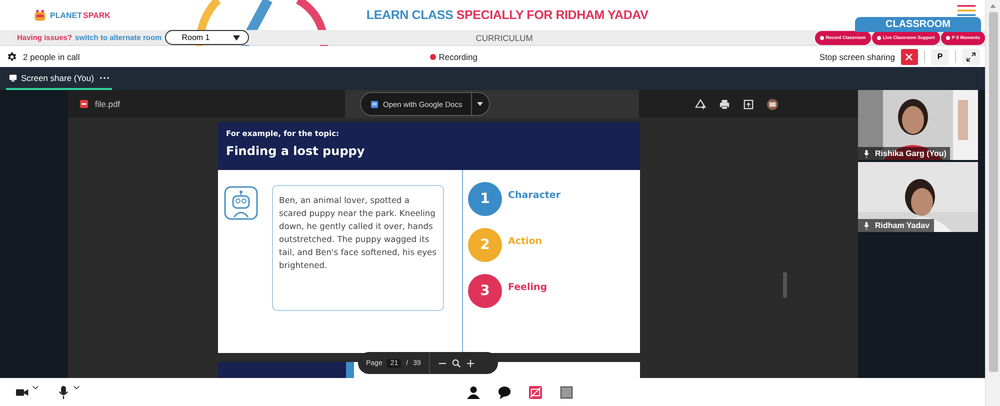 This screenshot has width=1000, height=406. What do you see at coordinates (535, 392) in the screenshot?
I see `stop-share-icon` at bounding box center [535, 392].